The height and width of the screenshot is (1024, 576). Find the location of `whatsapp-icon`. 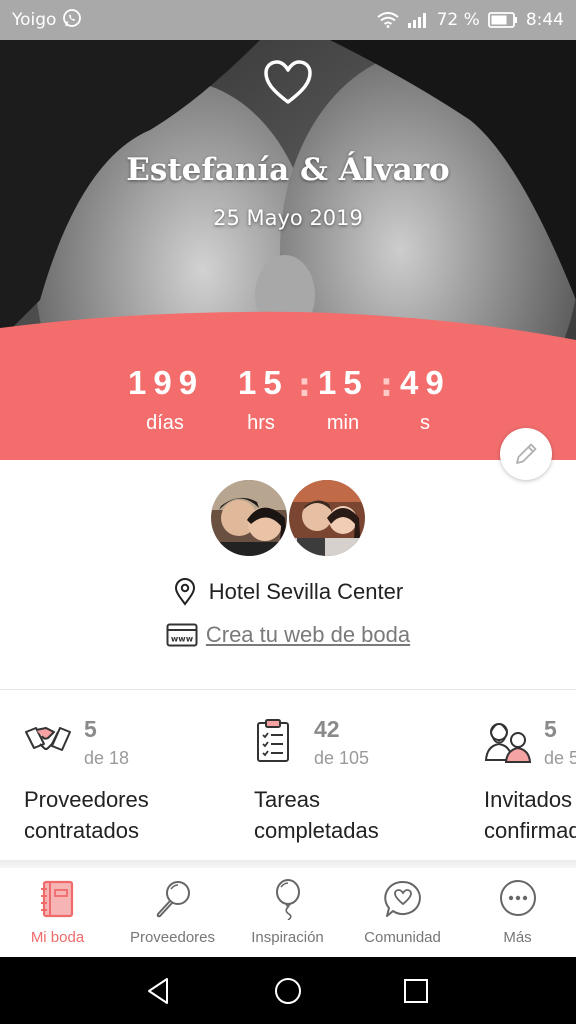

whatsapp-icon is located at coordinates (72, 20).